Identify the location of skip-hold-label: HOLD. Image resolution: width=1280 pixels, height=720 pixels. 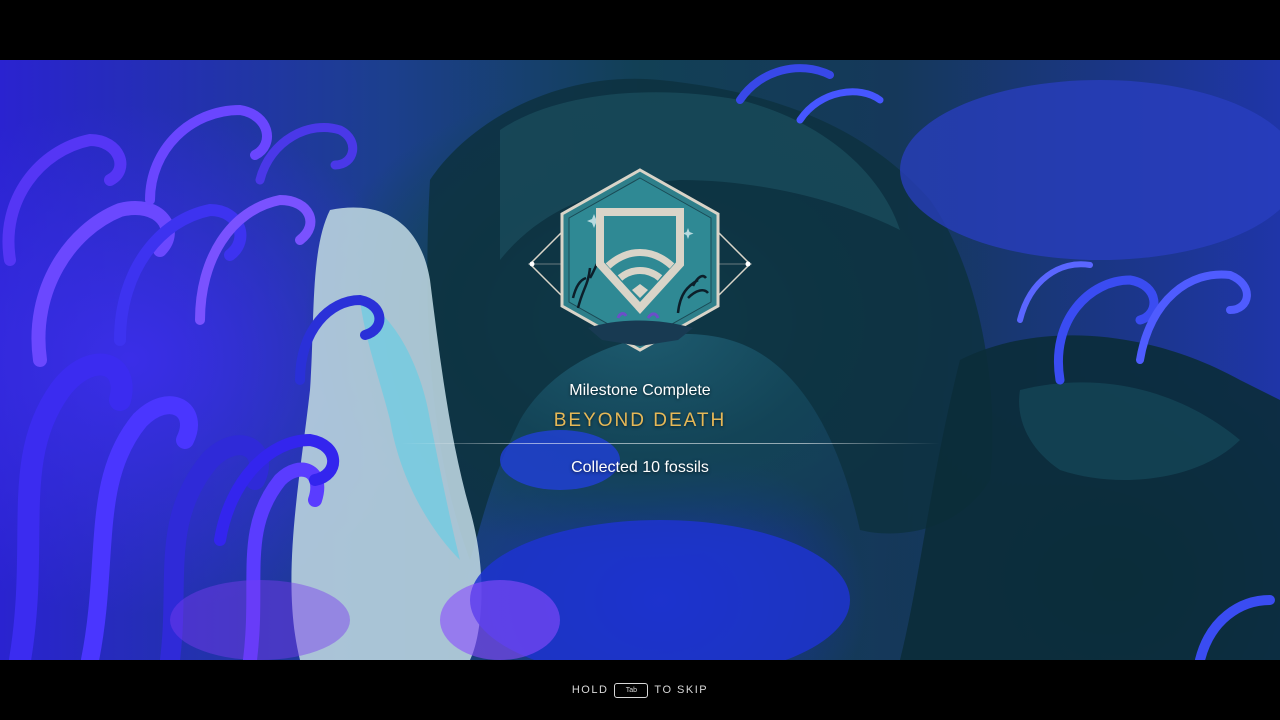
(590, 690).